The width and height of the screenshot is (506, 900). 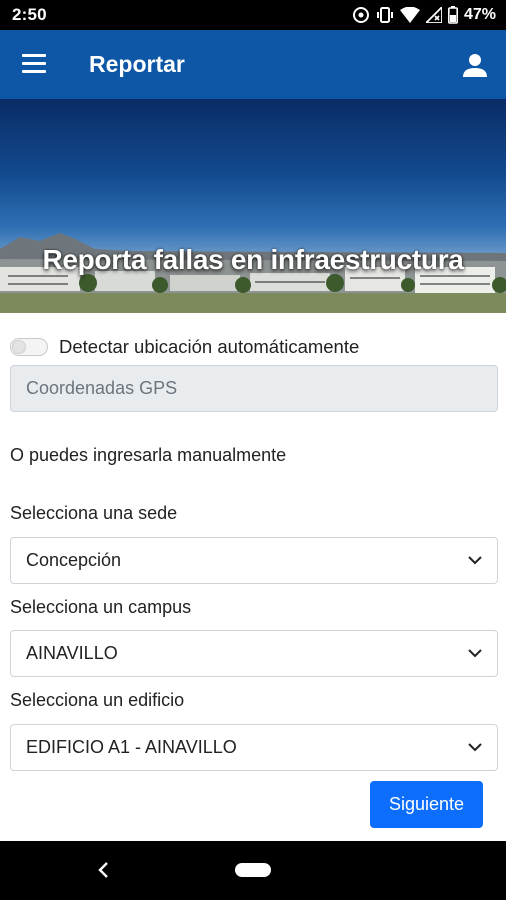 I want to click on app-title: Reportar, so click(x=137, y=64).